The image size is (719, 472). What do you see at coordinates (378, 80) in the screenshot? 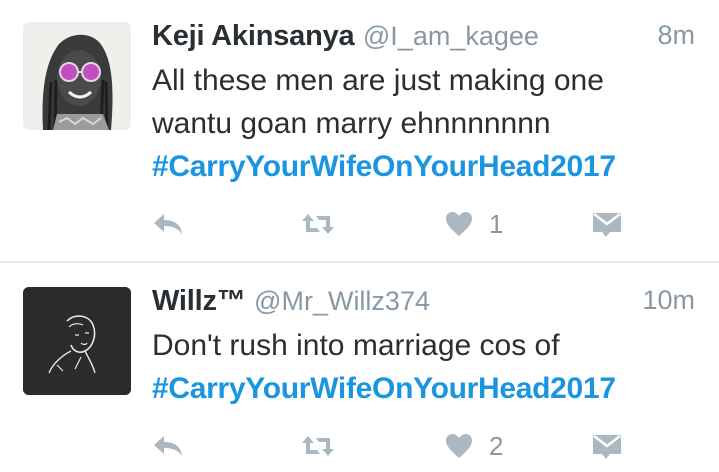
I see `tweet-text-line: All these men are just making one` at bounding box center [378, 80].